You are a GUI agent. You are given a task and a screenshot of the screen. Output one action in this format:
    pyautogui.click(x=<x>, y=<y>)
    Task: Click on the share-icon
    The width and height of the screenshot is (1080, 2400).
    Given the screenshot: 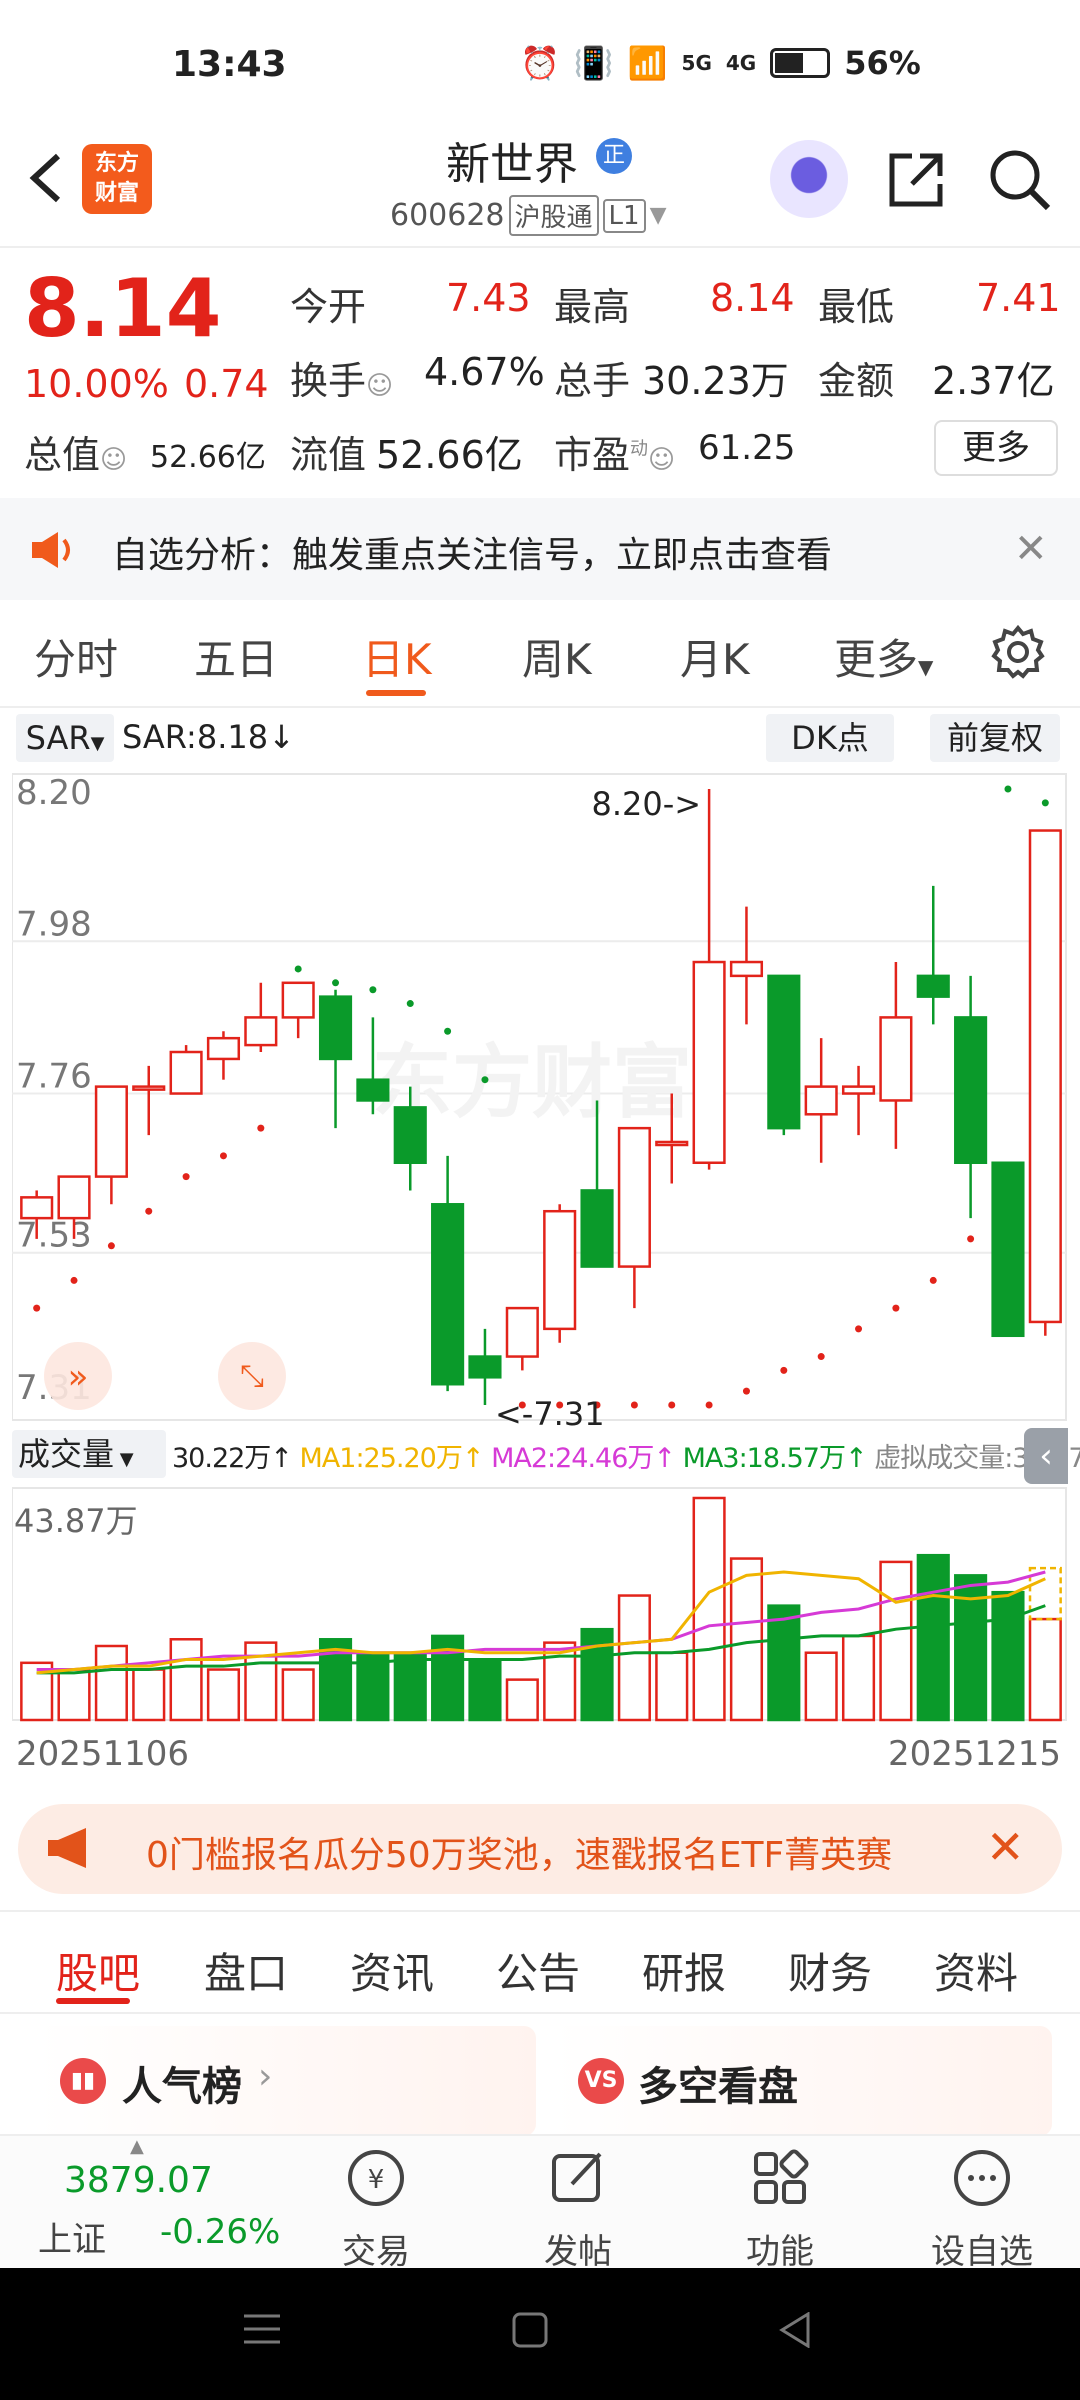 What is the action you would take?
    pyautogui.click(x=916, y=180)
    